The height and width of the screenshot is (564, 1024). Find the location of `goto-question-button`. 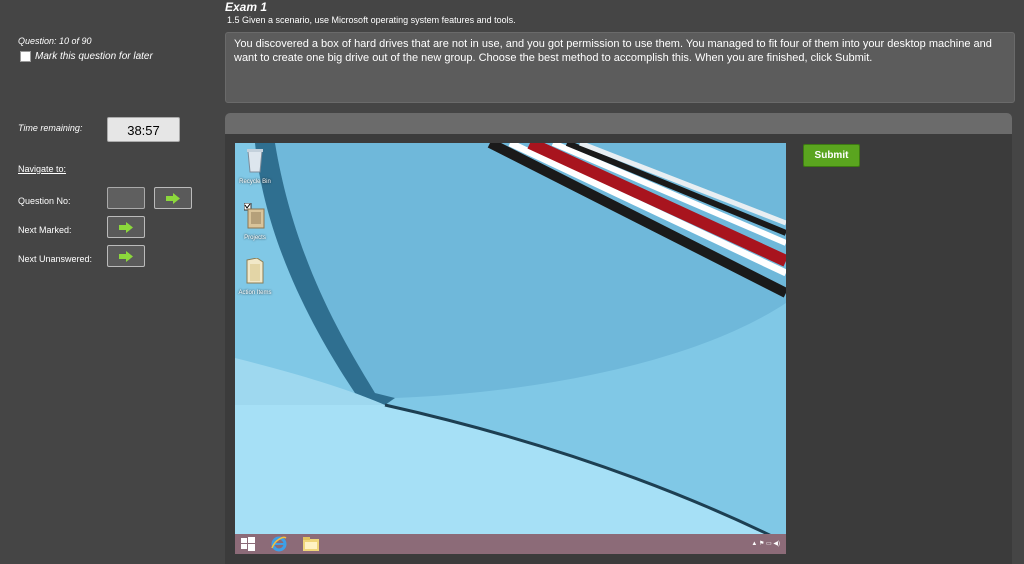

goto-question-button is located at coordinates (173, 198).